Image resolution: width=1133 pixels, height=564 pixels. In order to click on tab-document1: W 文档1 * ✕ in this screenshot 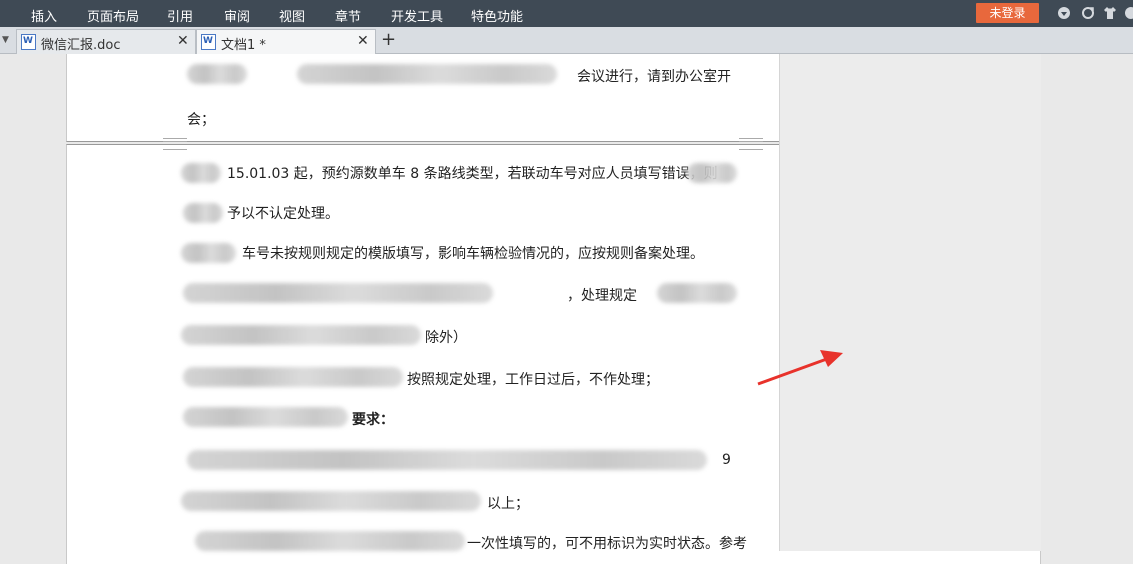, I will do `click(286, 41)`.